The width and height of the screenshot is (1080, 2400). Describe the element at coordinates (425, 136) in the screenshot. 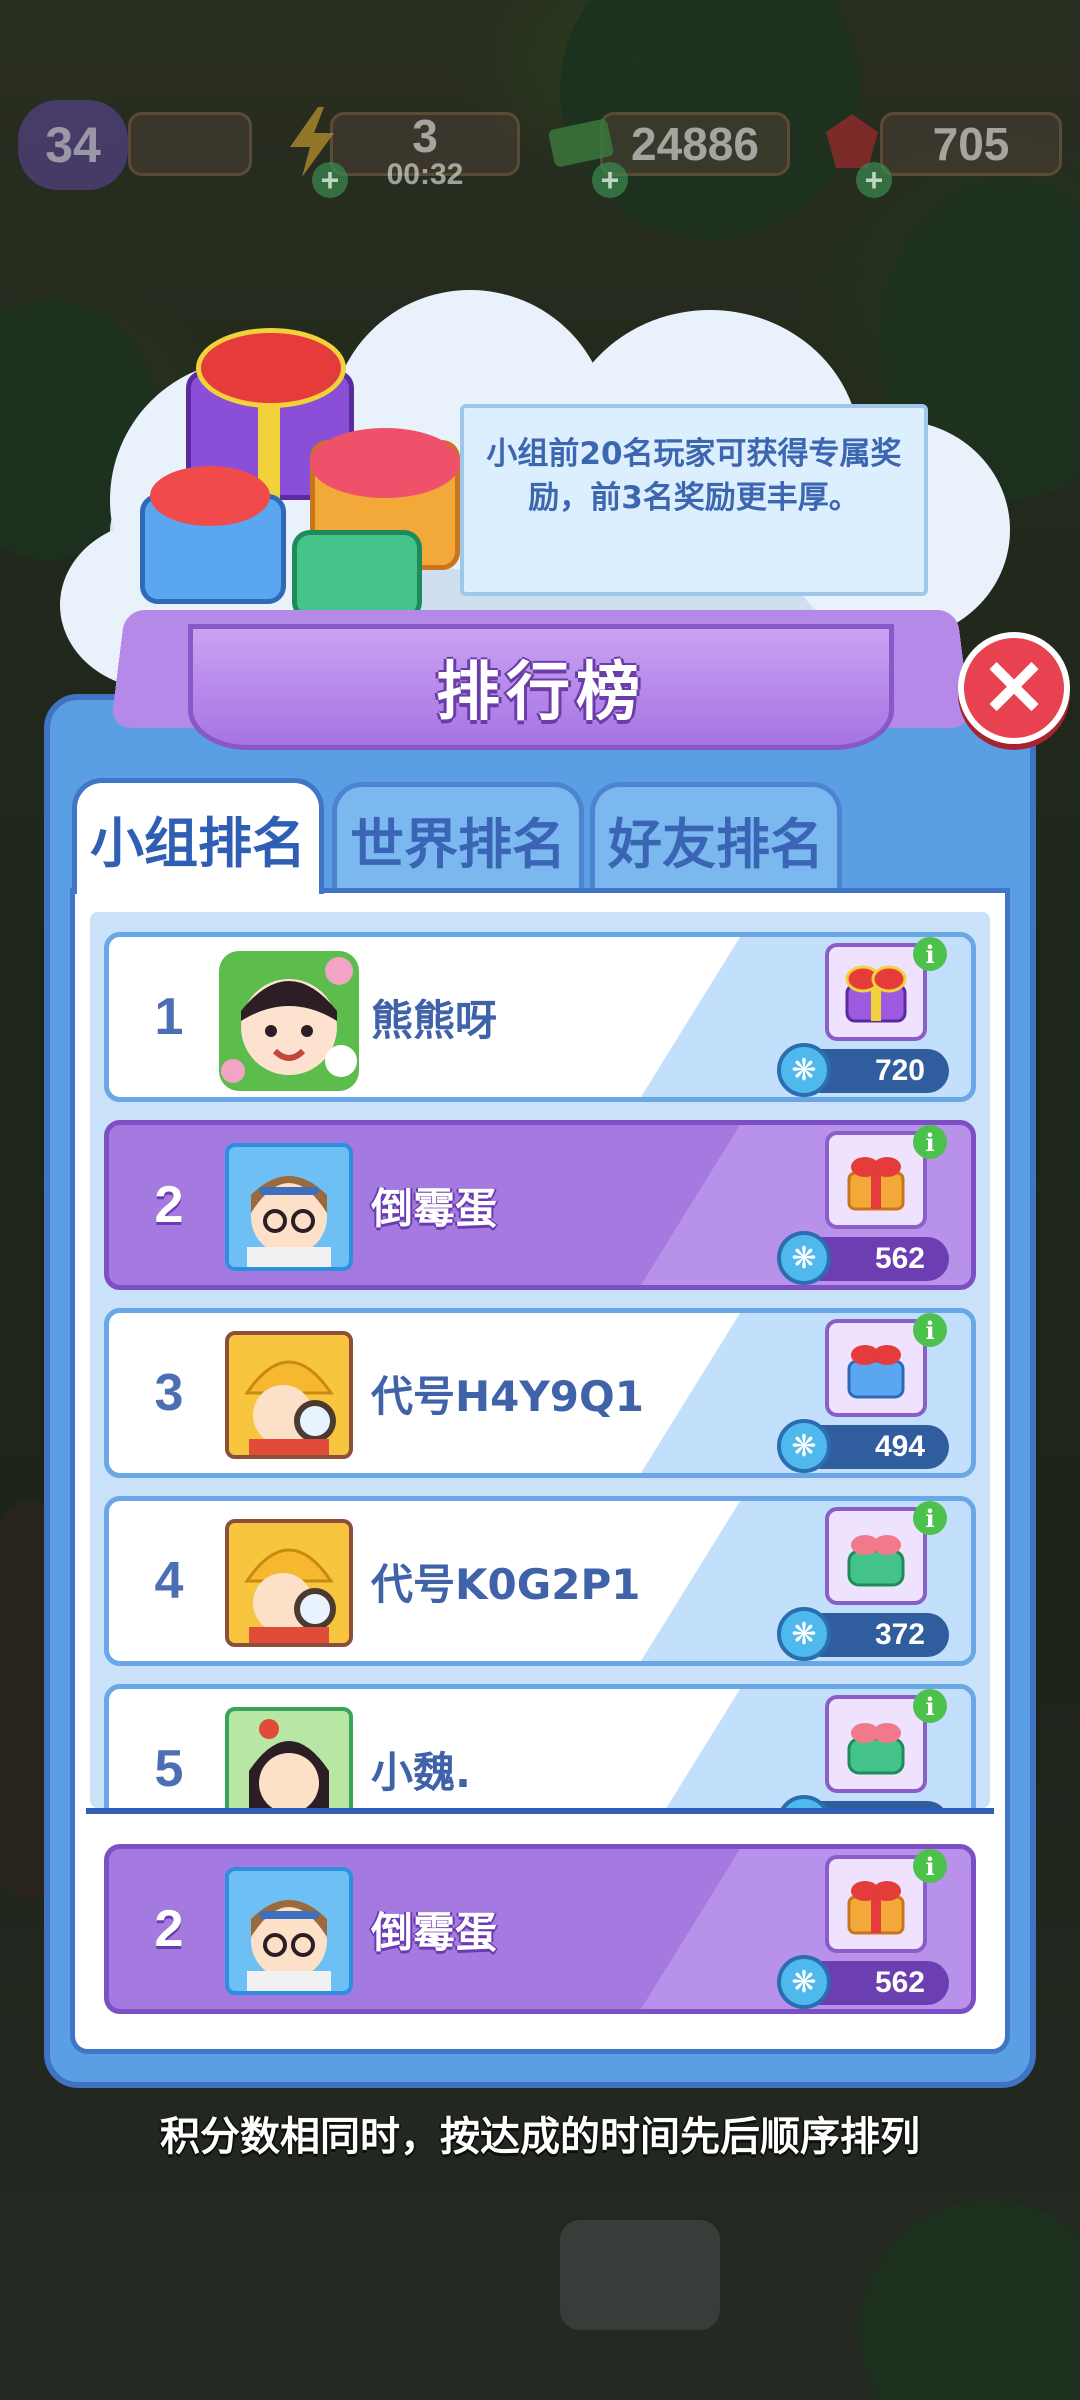

I see `energy-value: 3` at that location.